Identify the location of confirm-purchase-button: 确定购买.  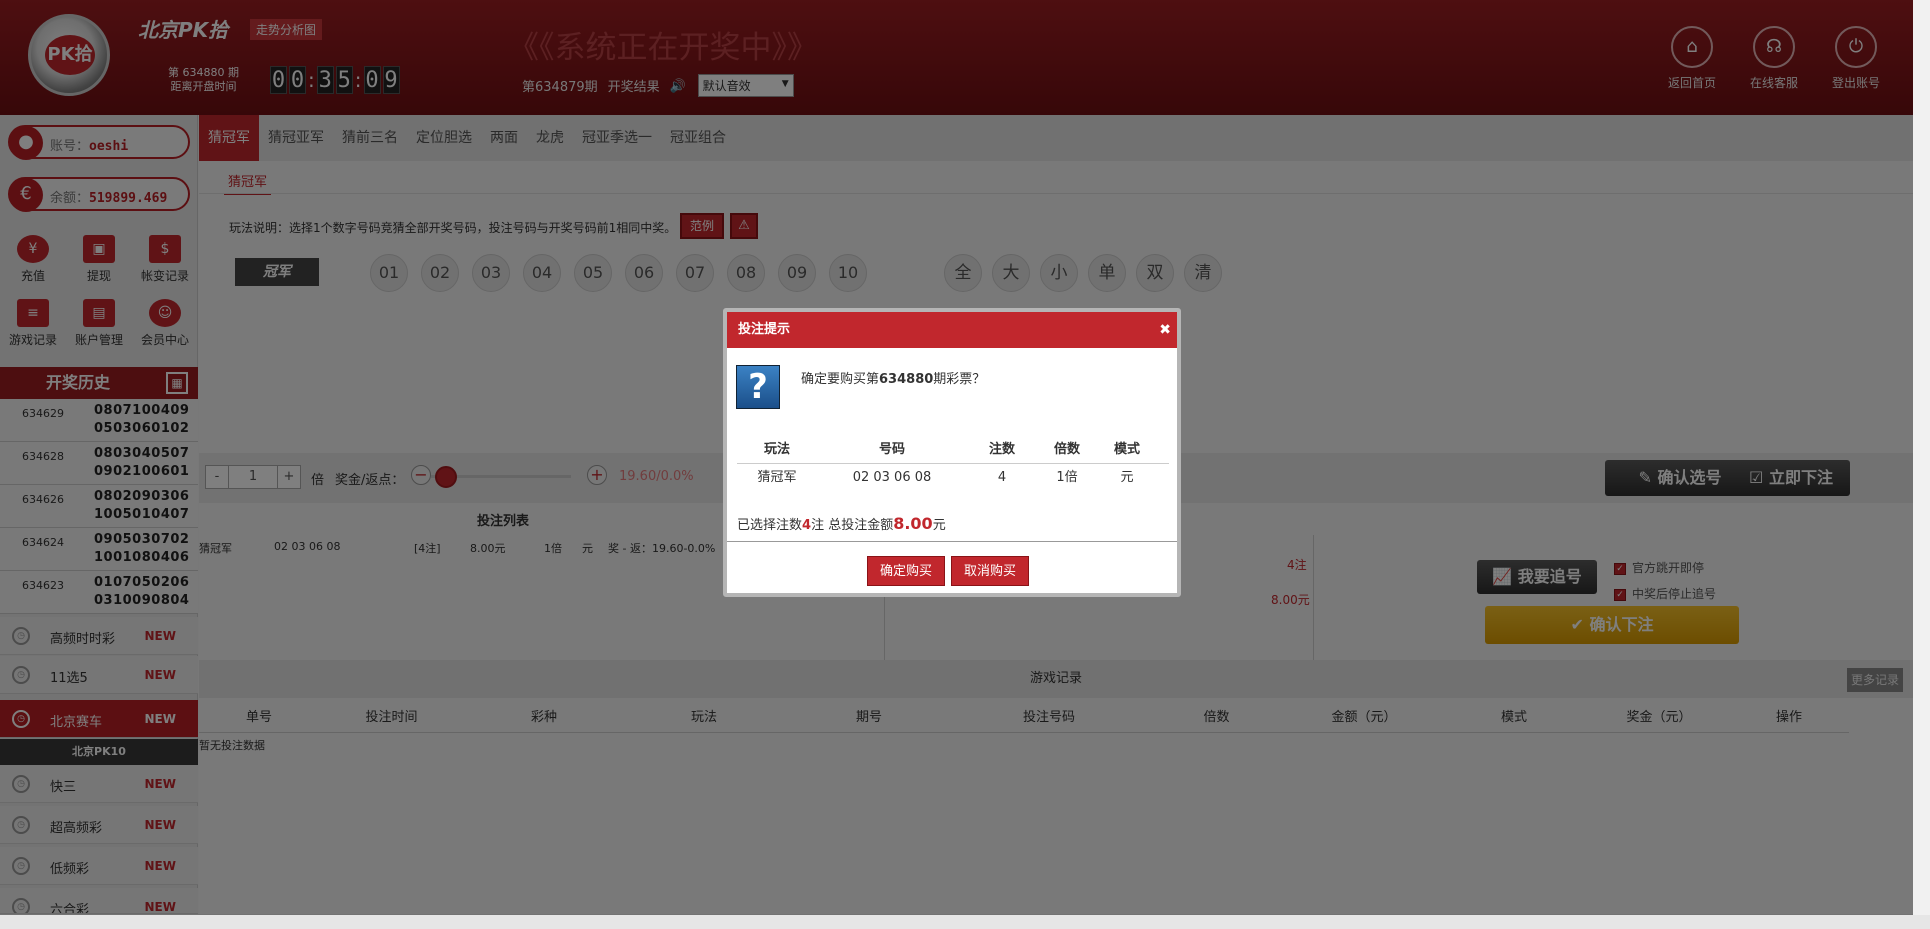
(906, 571).